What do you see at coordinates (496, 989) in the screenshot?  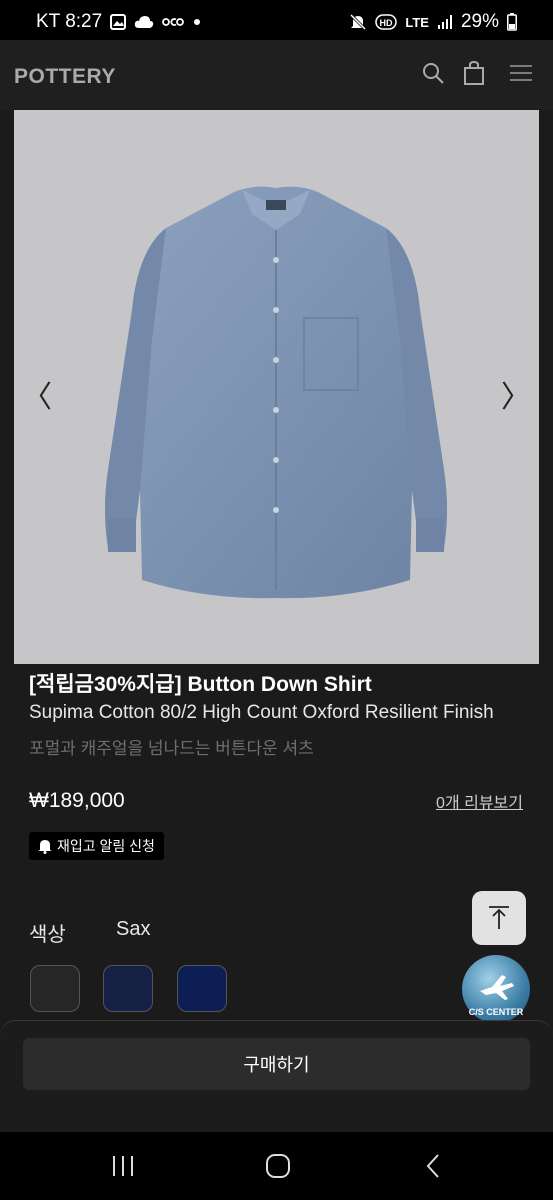 I see `cs-center-badge: C/S CENTER` at bounding box center [496, 989].